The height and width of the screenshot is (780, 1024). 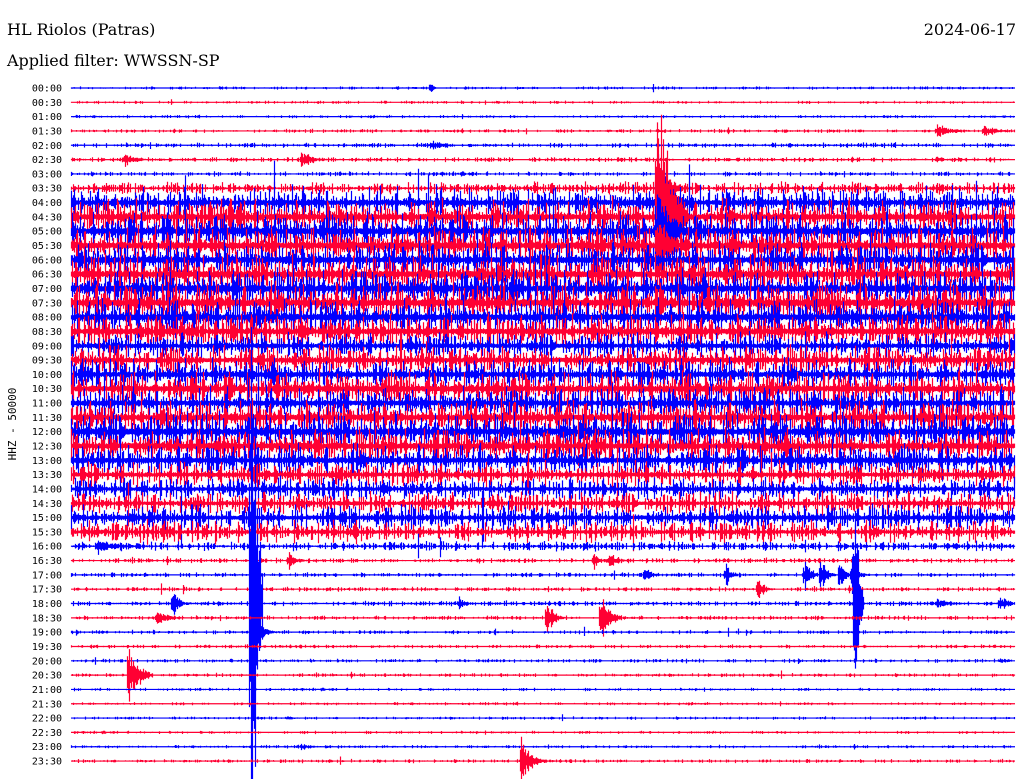 What do you see at coordinates (47, 762) in the screenshot?
I see `row-time-label: 23:30` at bounding box center [47, 762].